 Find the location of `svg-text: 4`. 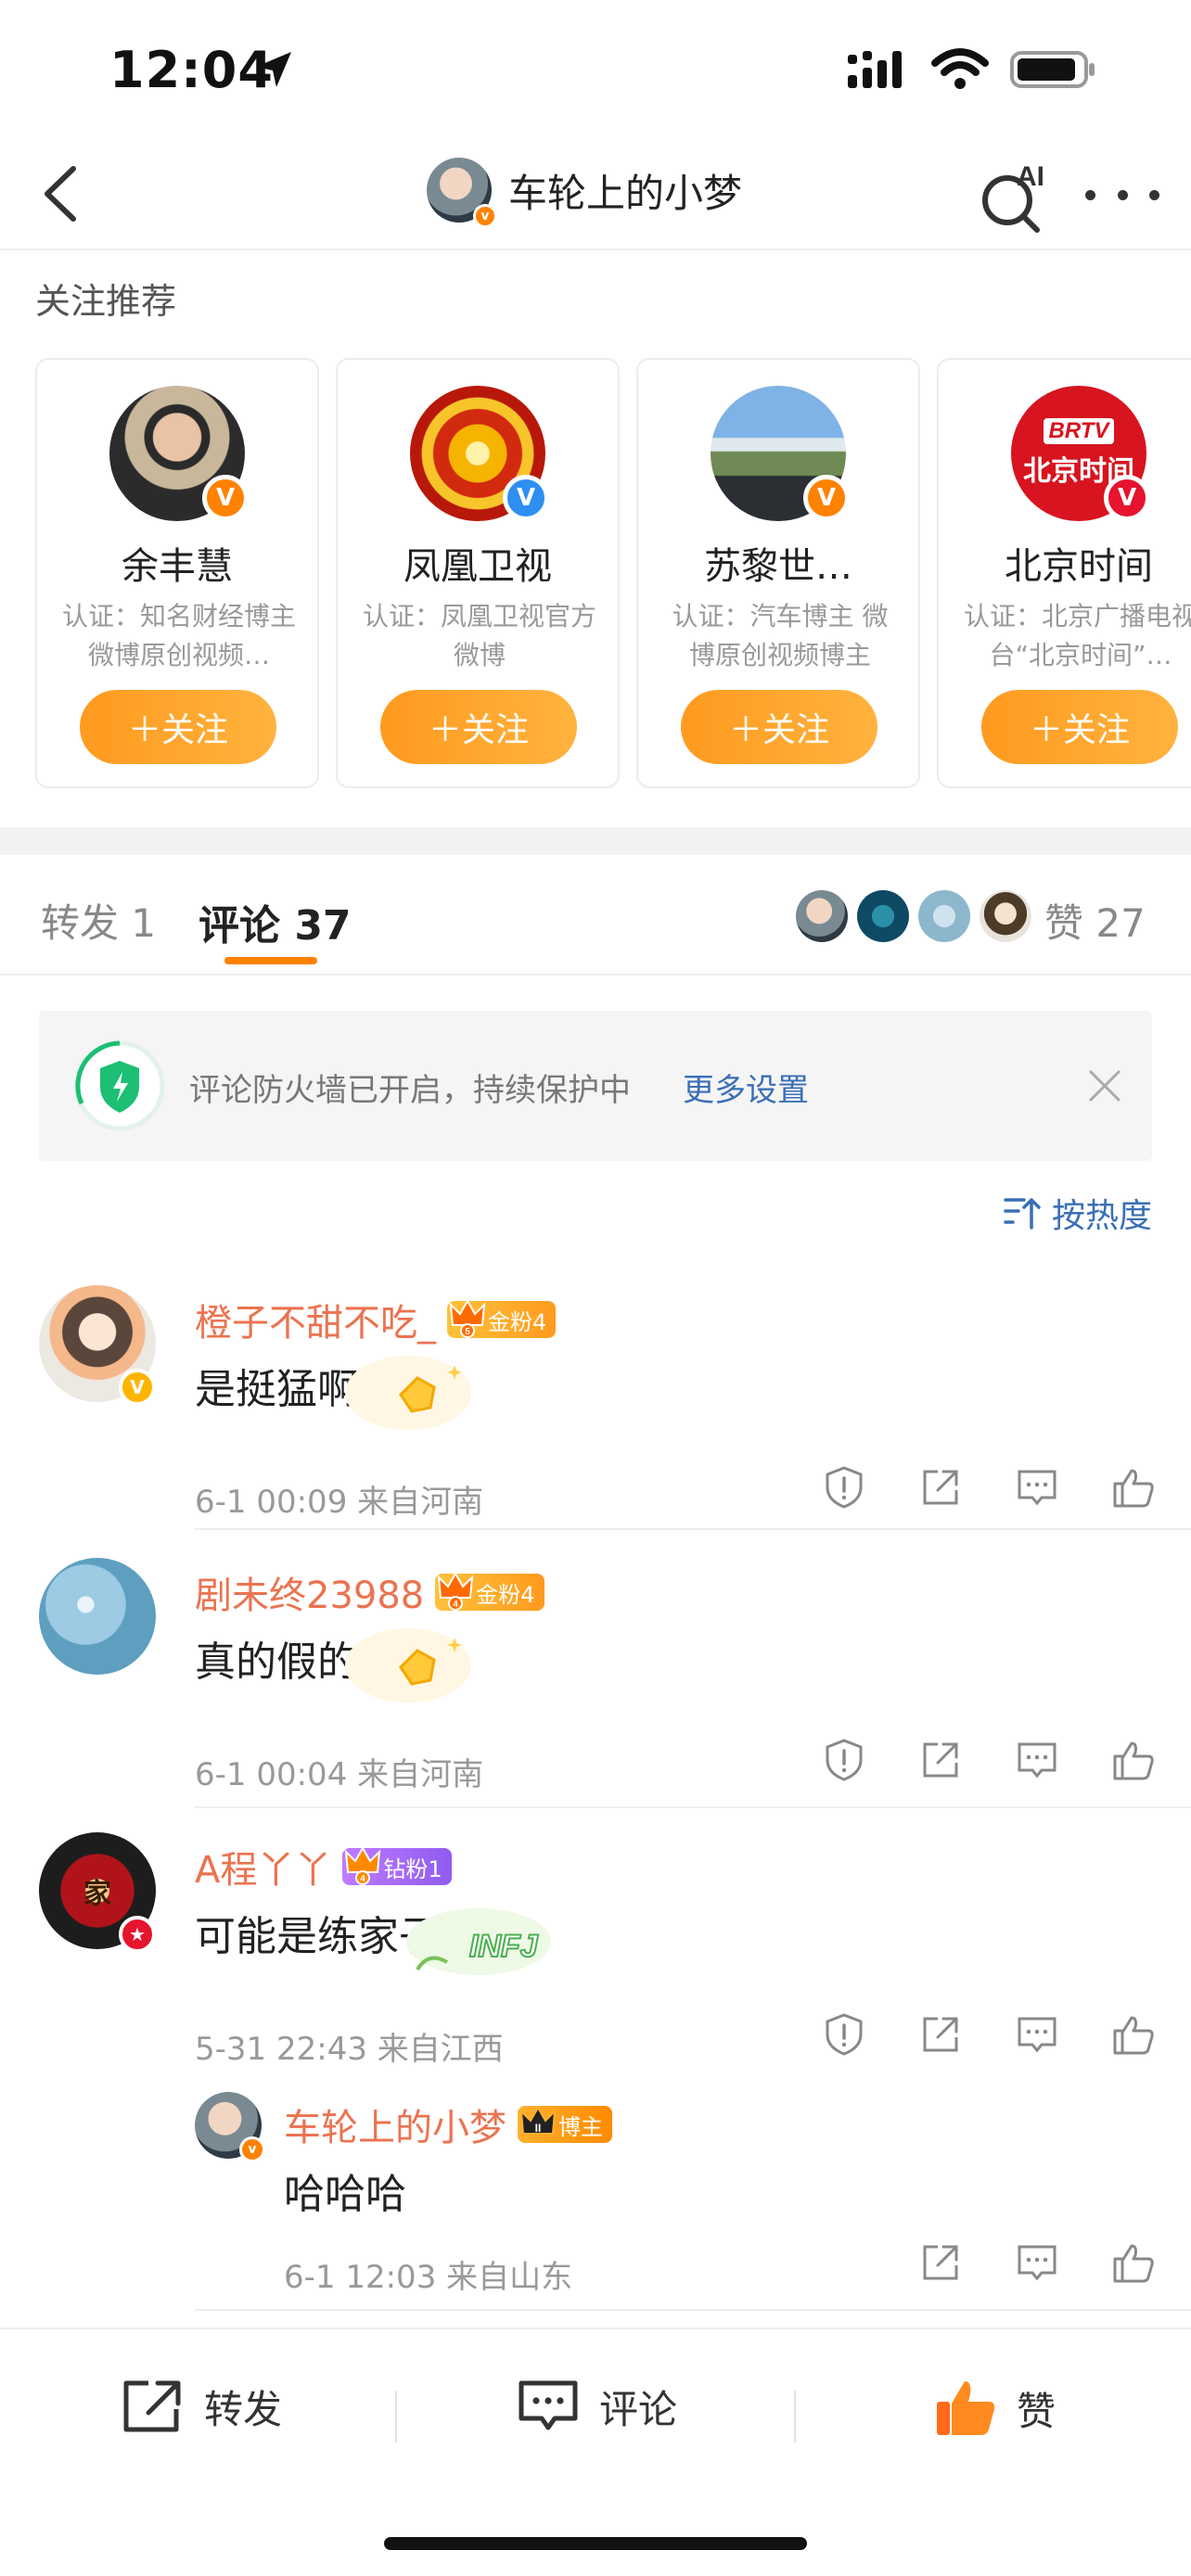

svg-text: 4 is located at coordinates (455, 1605).